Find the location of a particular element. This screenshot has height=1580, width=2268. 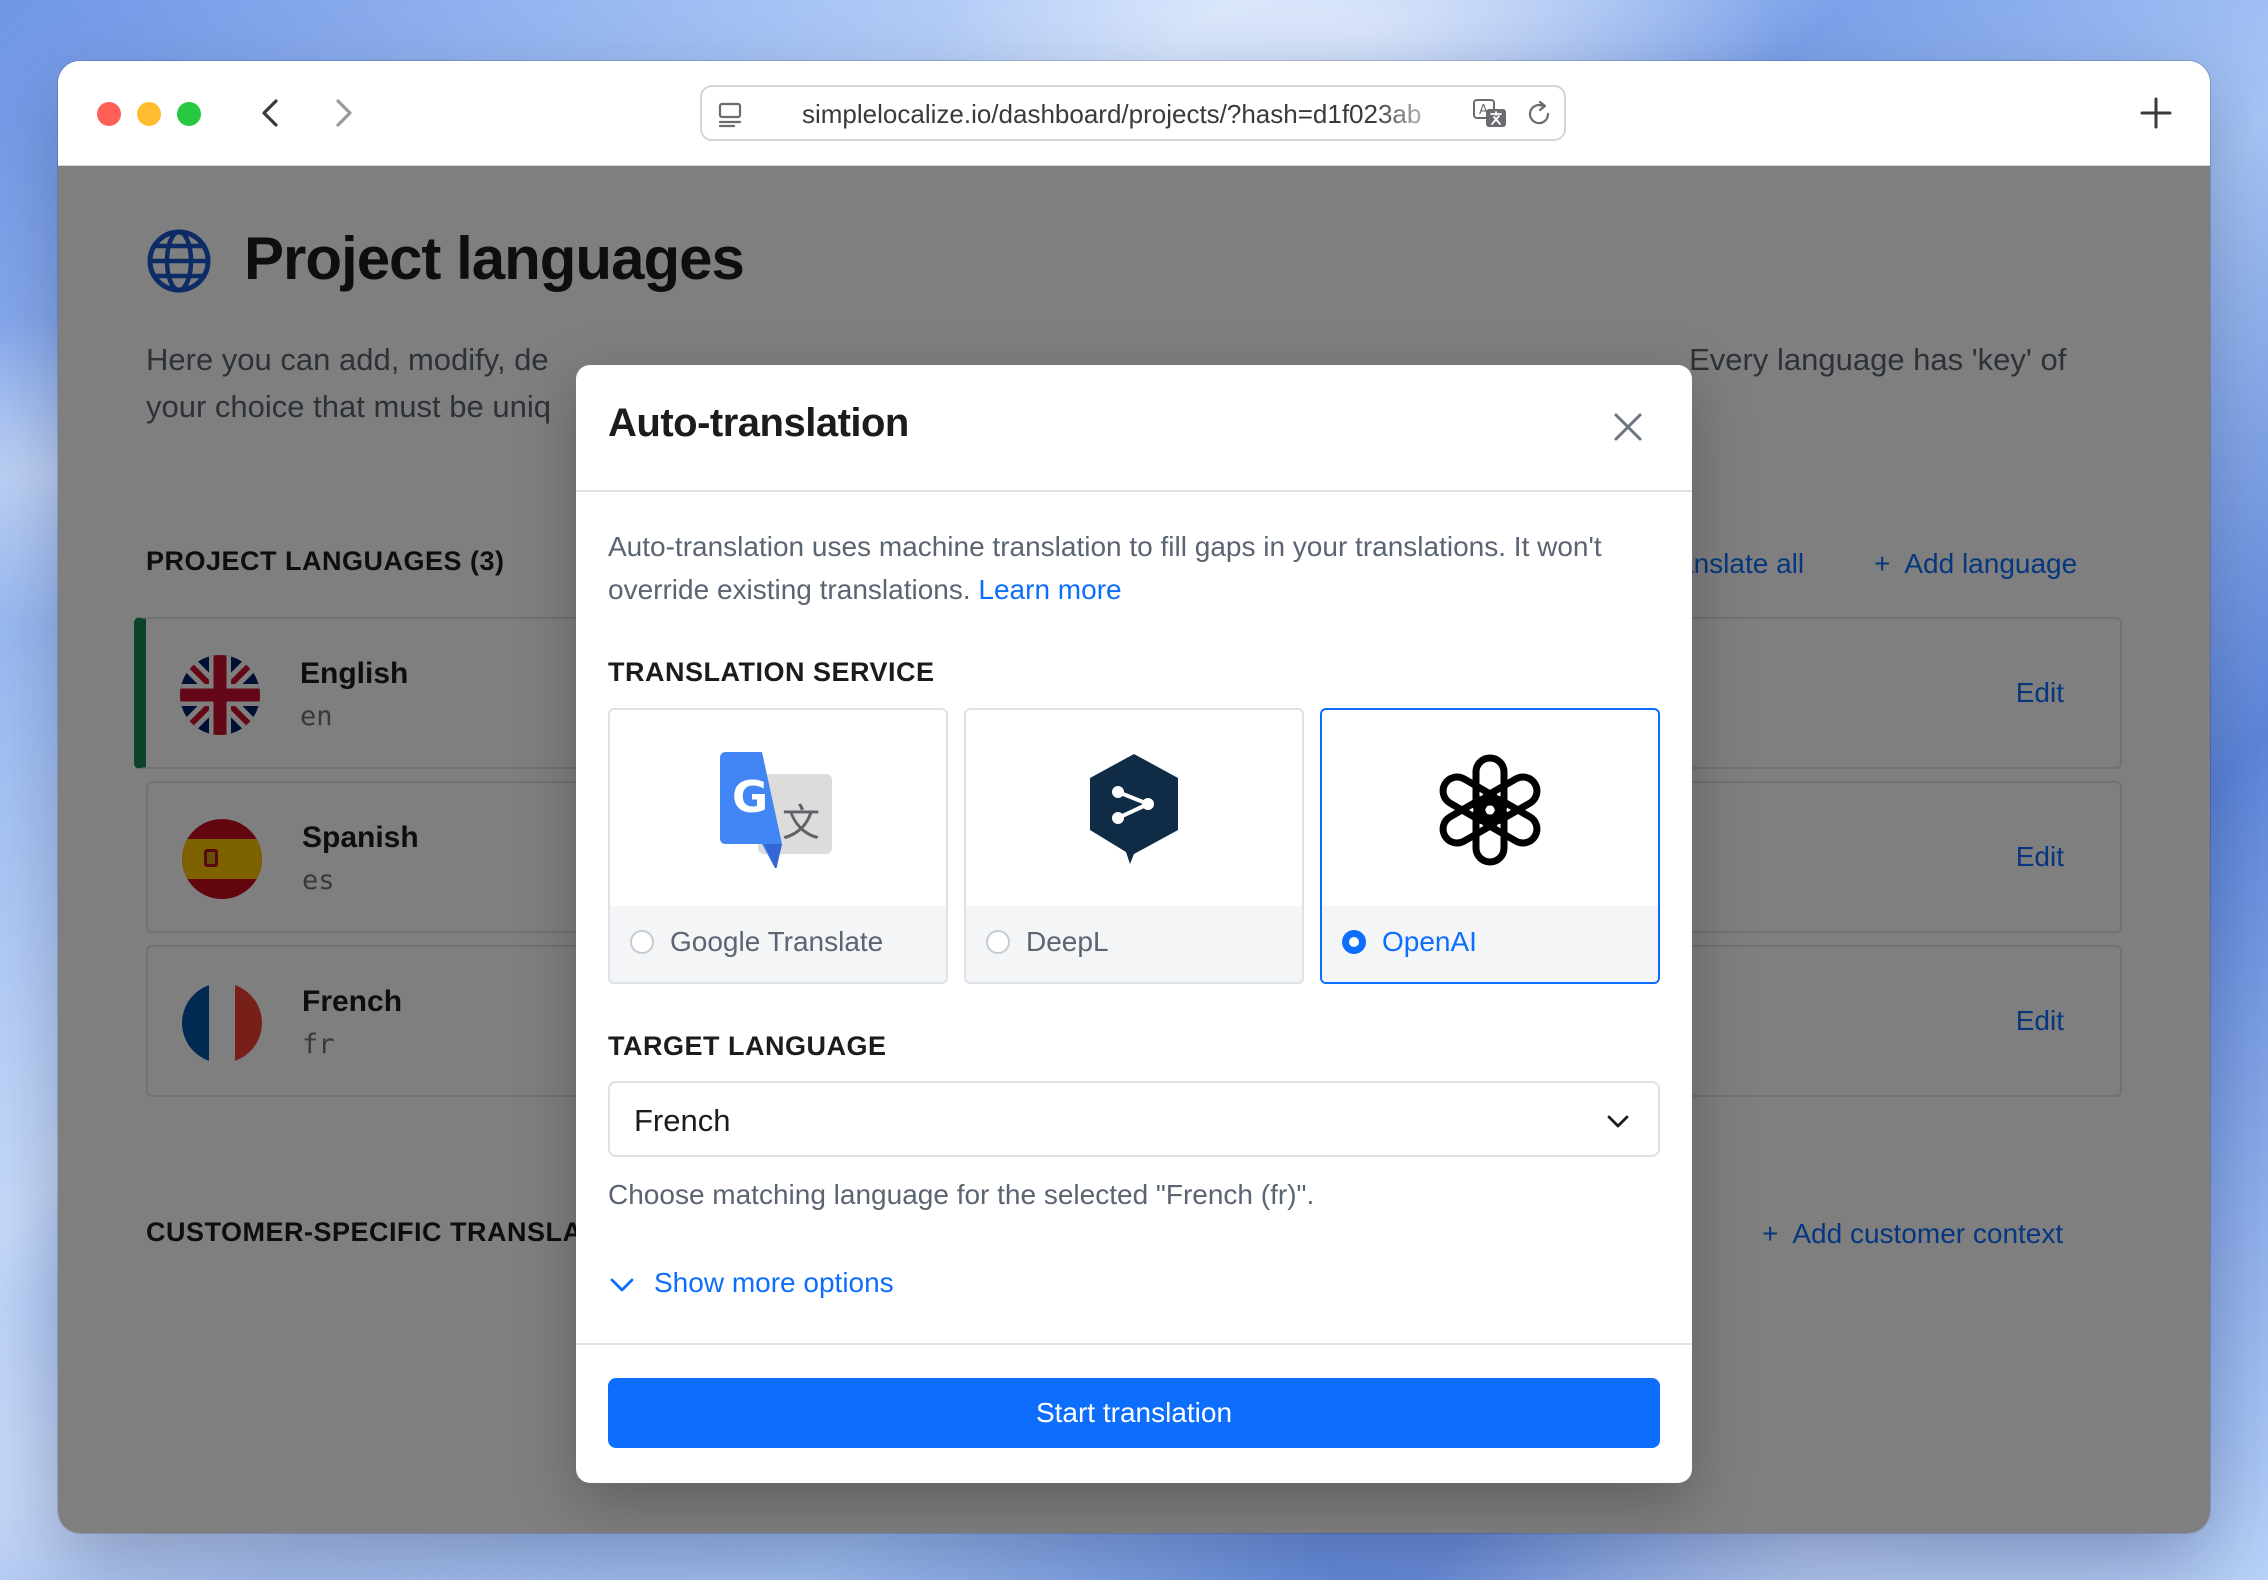

back-button is located at coordinates (272, 113).